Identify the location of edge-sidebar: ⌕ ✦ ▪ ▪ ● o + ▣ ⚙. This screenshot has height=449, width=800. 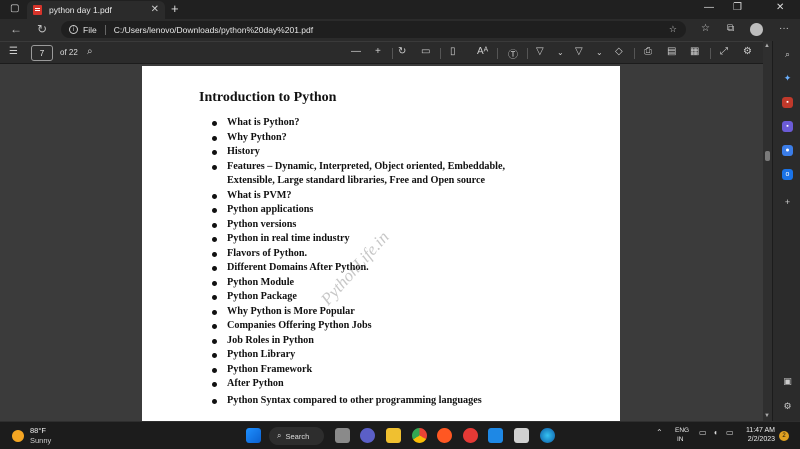
(786, 231).